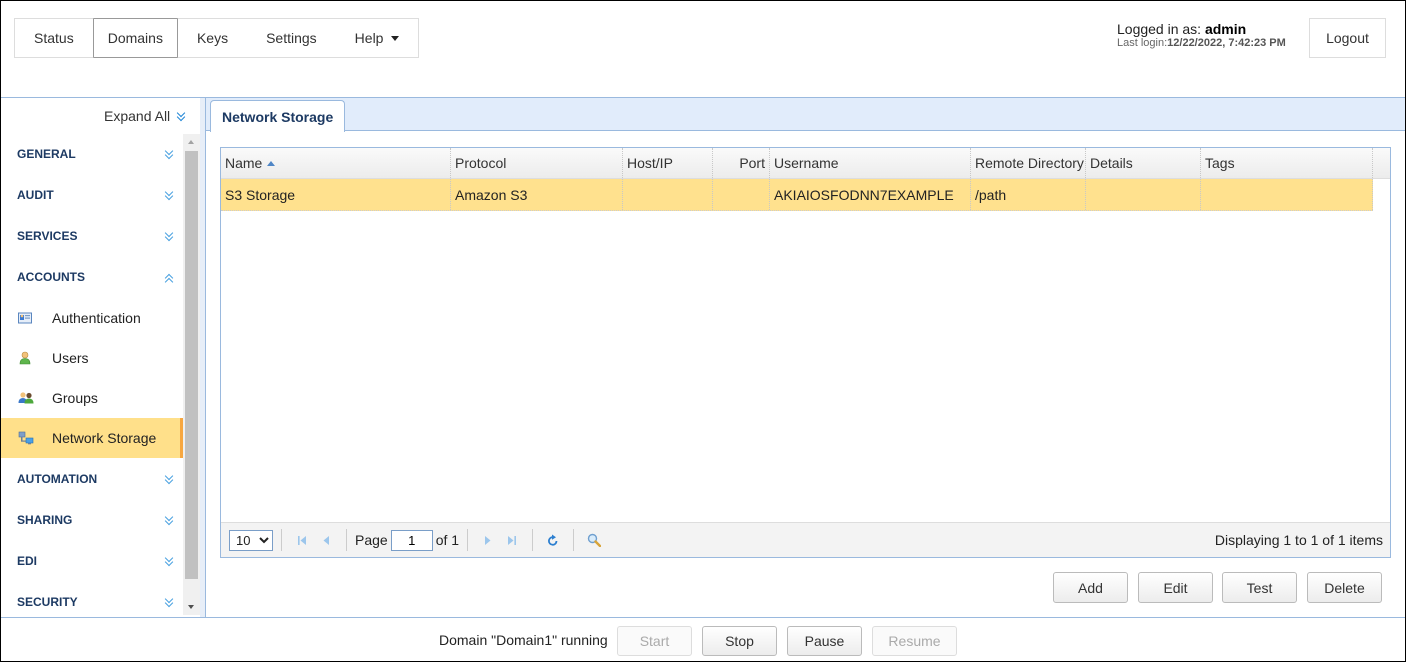  I want to click on last-page-button, so click(512, 540).